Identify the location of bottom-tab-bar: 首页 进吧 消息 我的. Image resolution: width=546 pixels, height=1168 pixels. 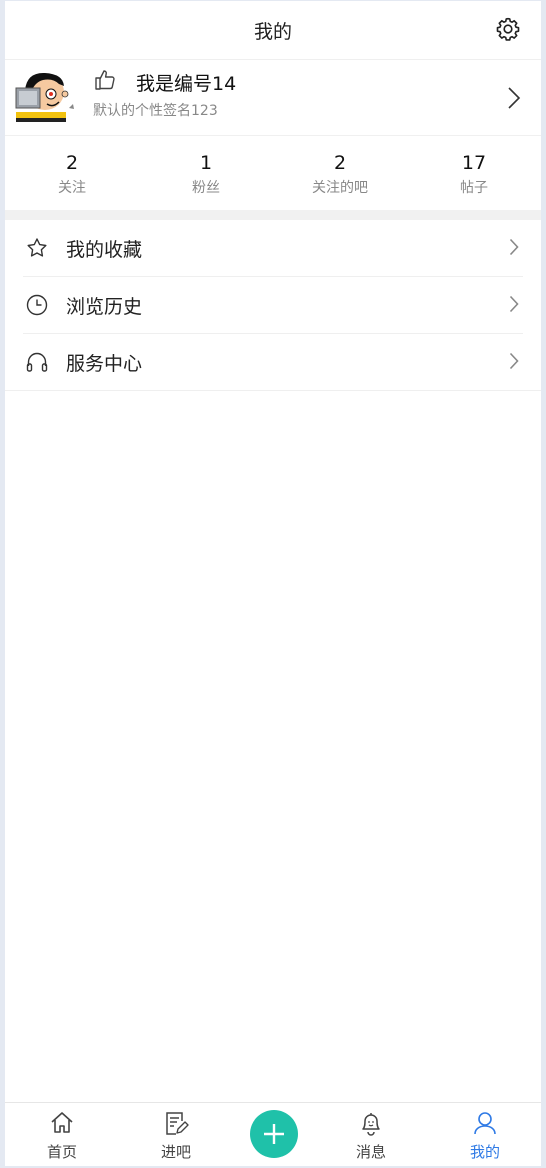
(273, 1134).